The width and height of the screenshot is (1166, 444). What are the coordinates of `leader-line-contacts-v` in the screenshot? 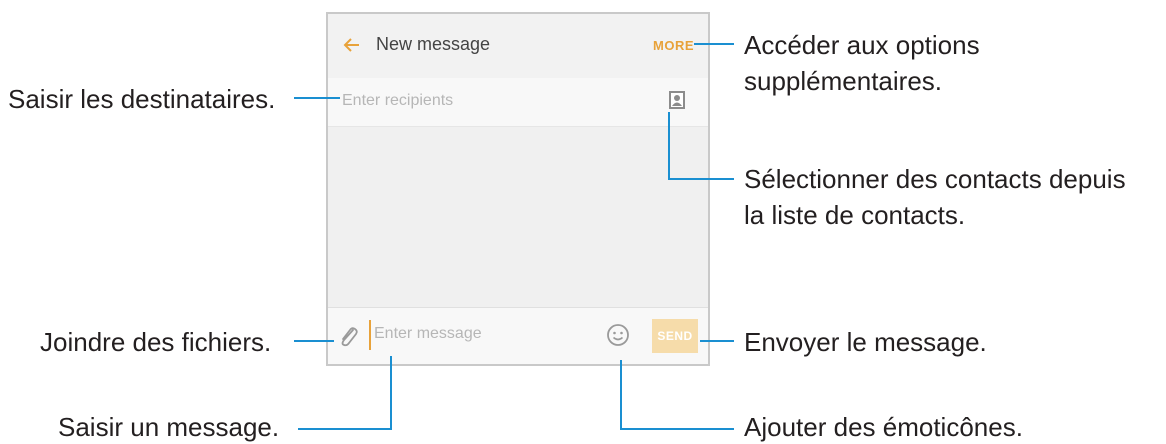 It's located at (669, 146).